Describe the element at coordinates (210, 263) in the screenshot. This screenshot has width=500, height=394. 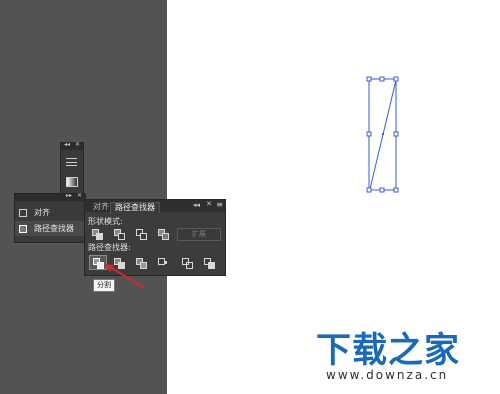
I see `minus-back-icon` at that location.